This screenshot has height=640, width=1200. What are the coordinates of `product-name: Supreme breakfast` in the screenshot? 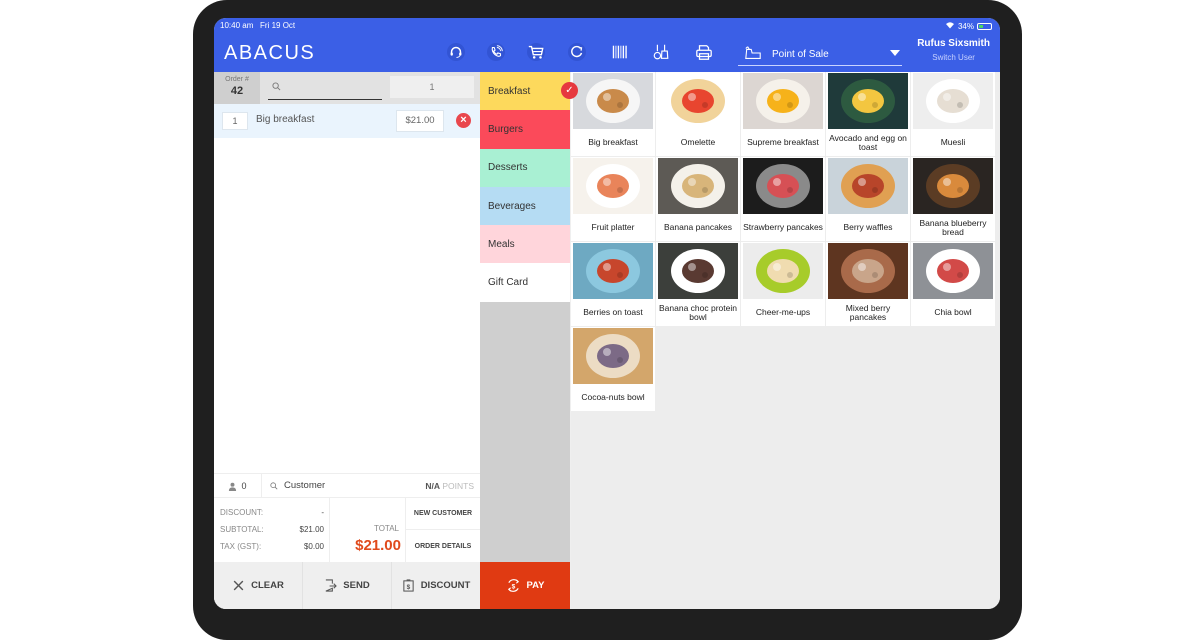 It's located at (783, 142).